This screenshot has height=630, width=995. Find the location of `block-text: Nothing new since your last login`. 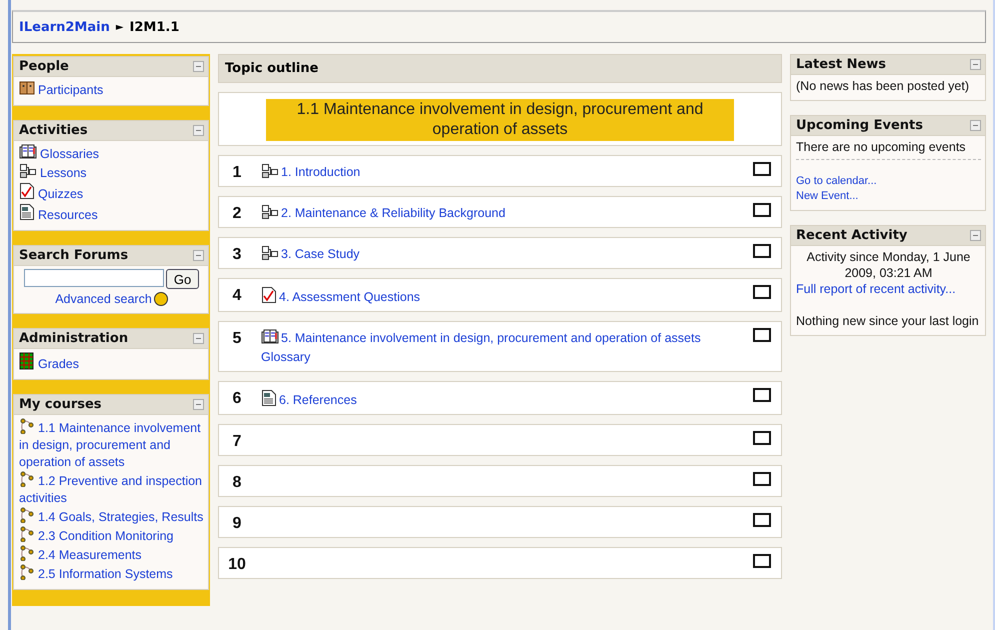

block-text: Nothing new since your last login is located at coordinates (888, 321).